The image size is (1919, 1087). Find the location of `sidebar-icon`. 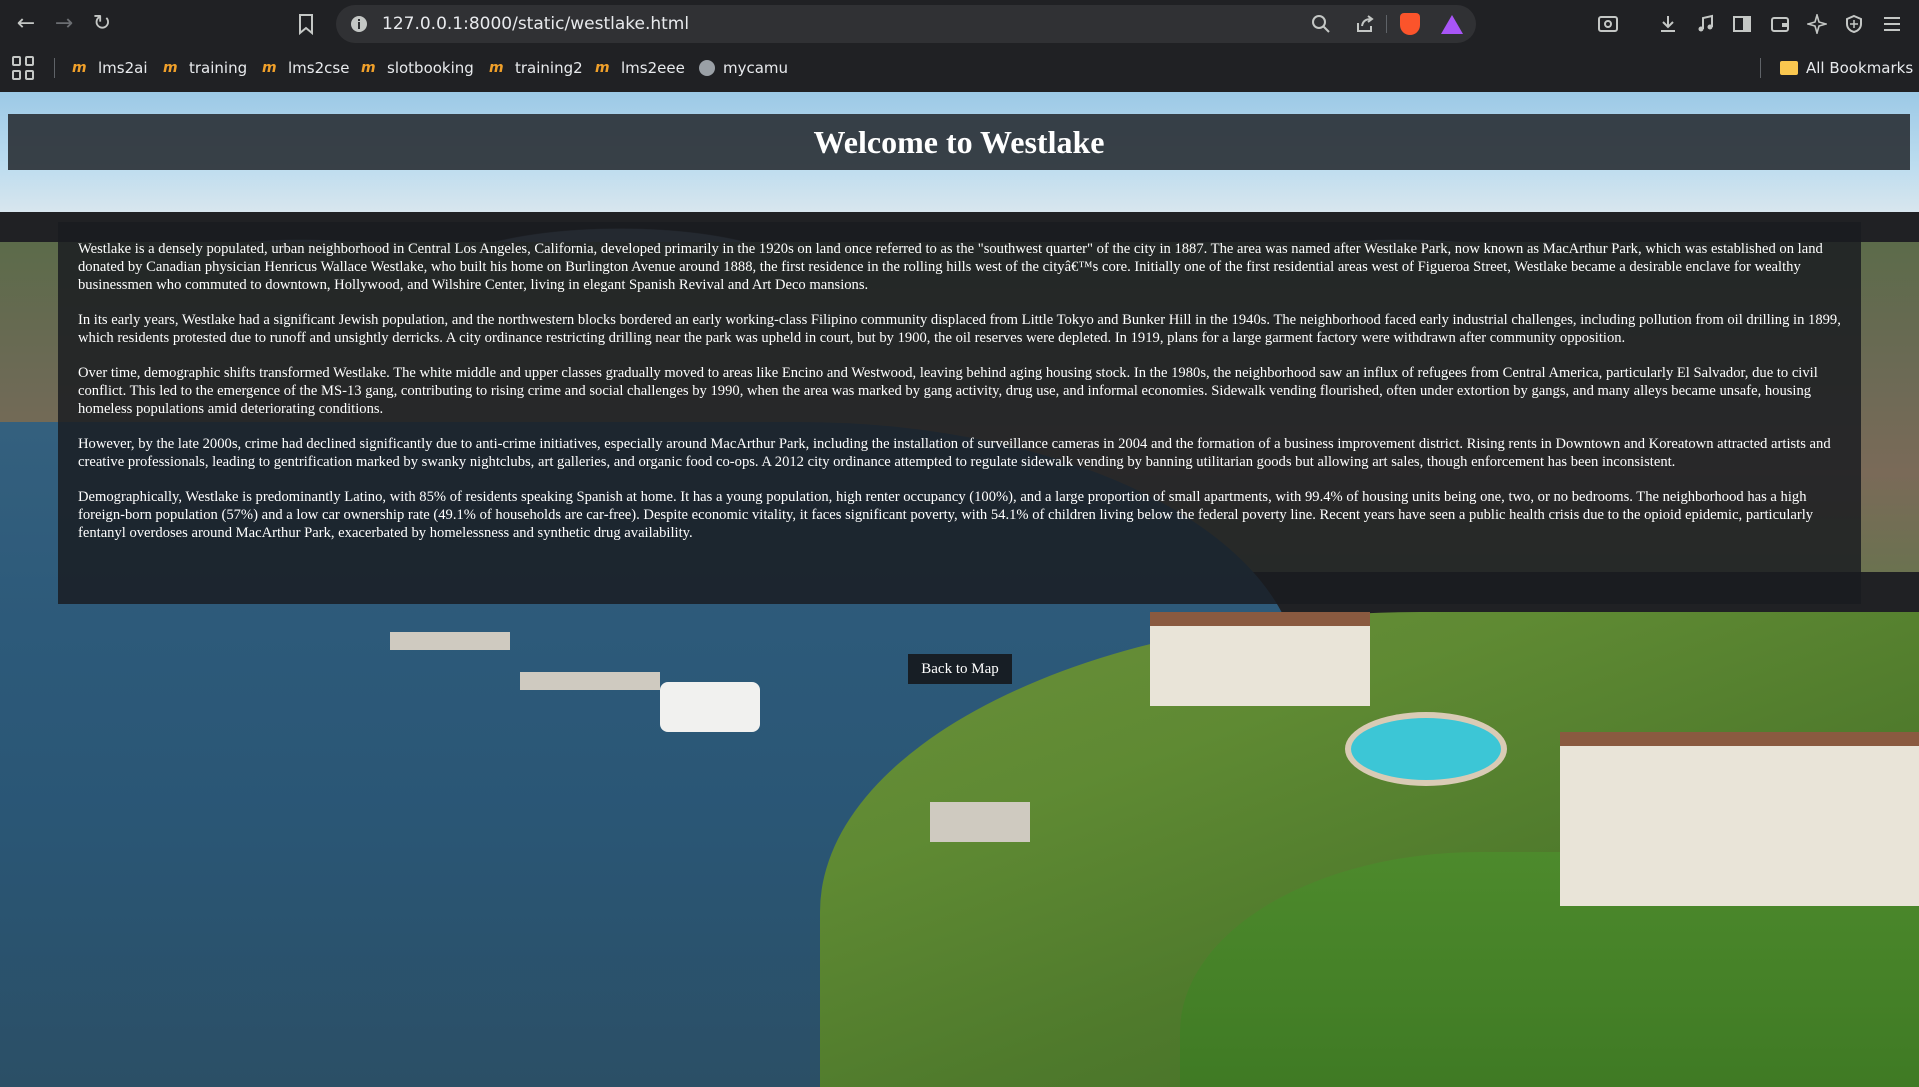

sidebar-icon is located at coordinates (1742, 24).